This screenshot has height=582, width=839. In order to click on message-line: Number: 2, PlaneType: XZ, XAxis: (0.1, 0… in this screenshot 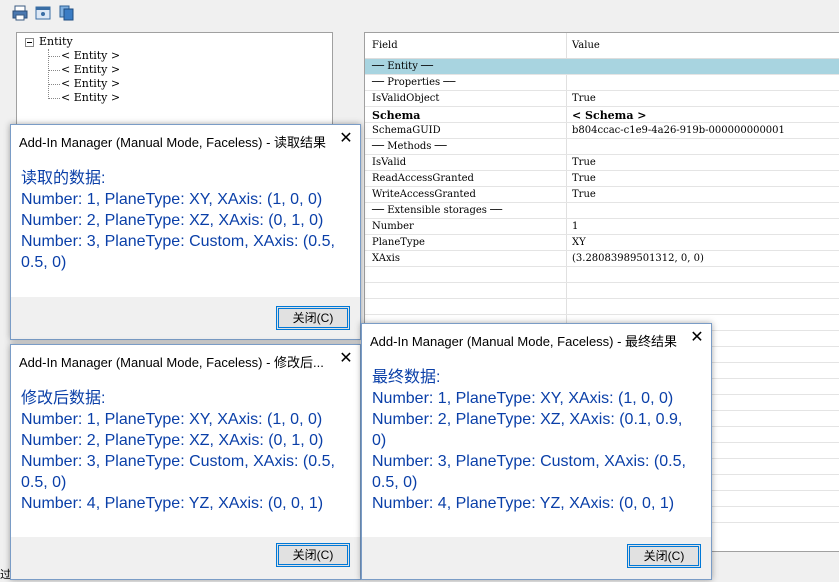, I will do `click(527, 419)`.